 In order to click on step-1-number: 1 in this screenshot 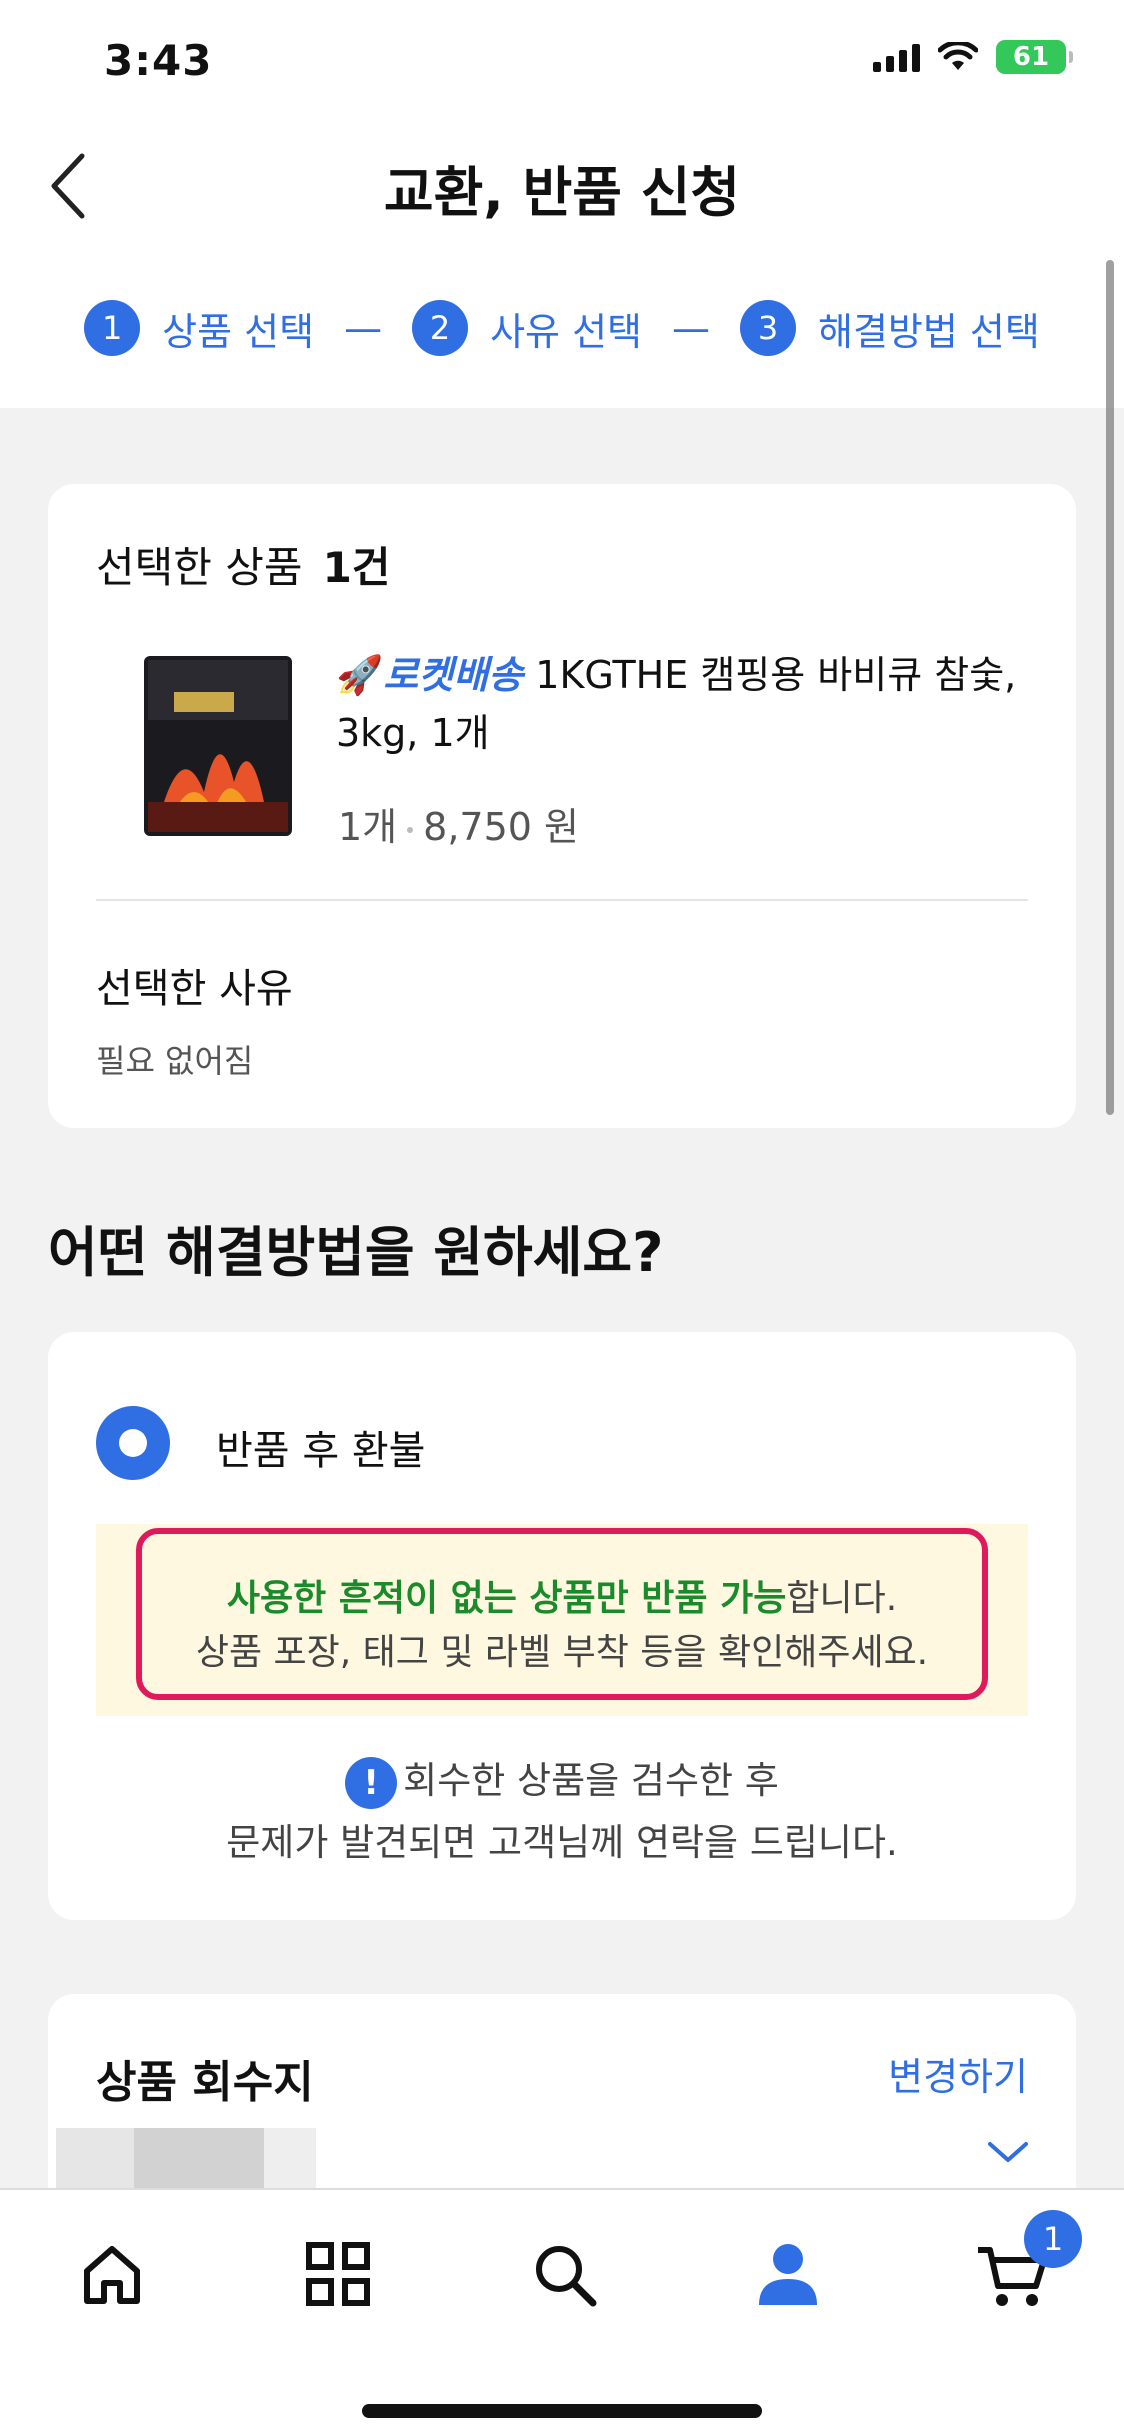, I will do `click(112, 328)`.